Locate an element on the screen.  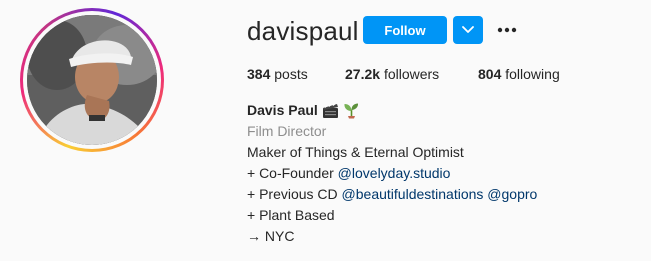
category-label: Film Director is located at coordinates (287, 131).